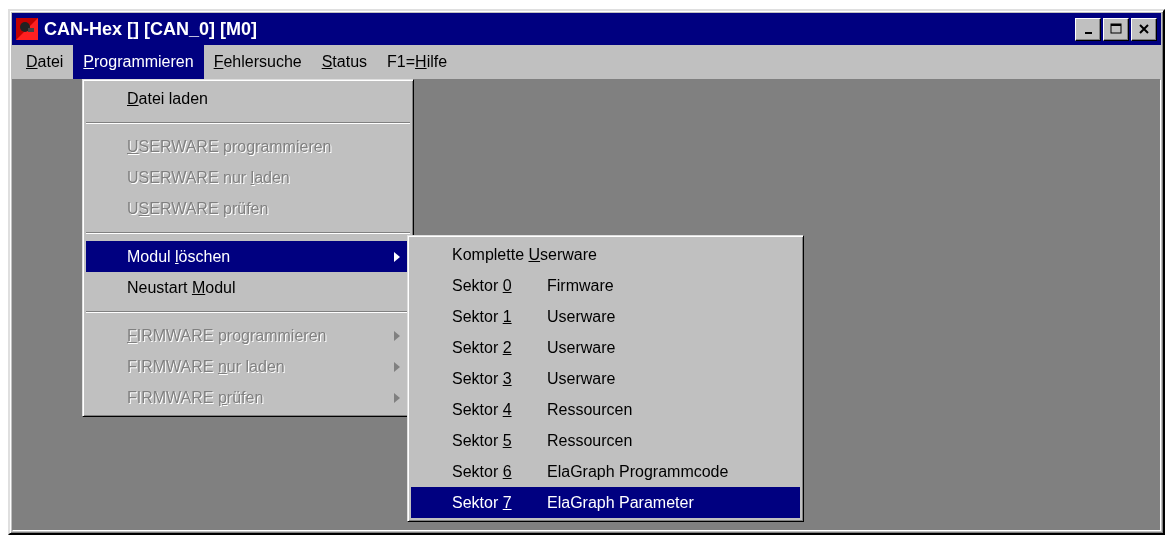  I want to click on menu-item: Sektor 3 Userware, so click(605, 378).